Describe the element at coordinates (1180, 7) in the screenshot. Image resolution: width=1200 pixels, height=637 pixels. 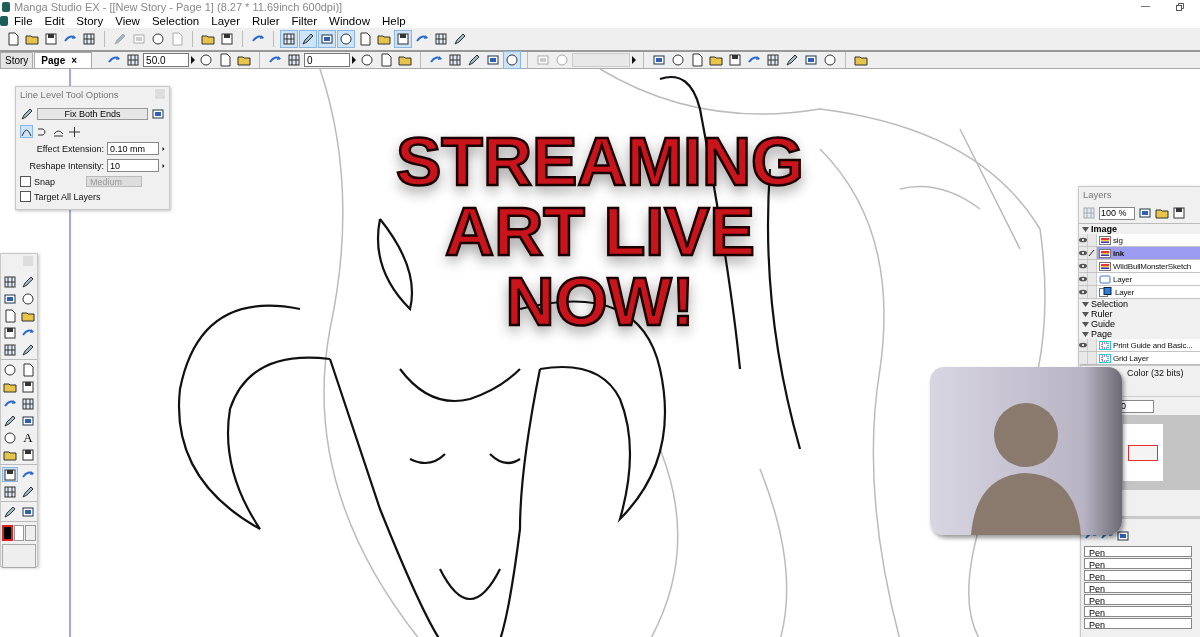
I see `restore-icon` at that location.